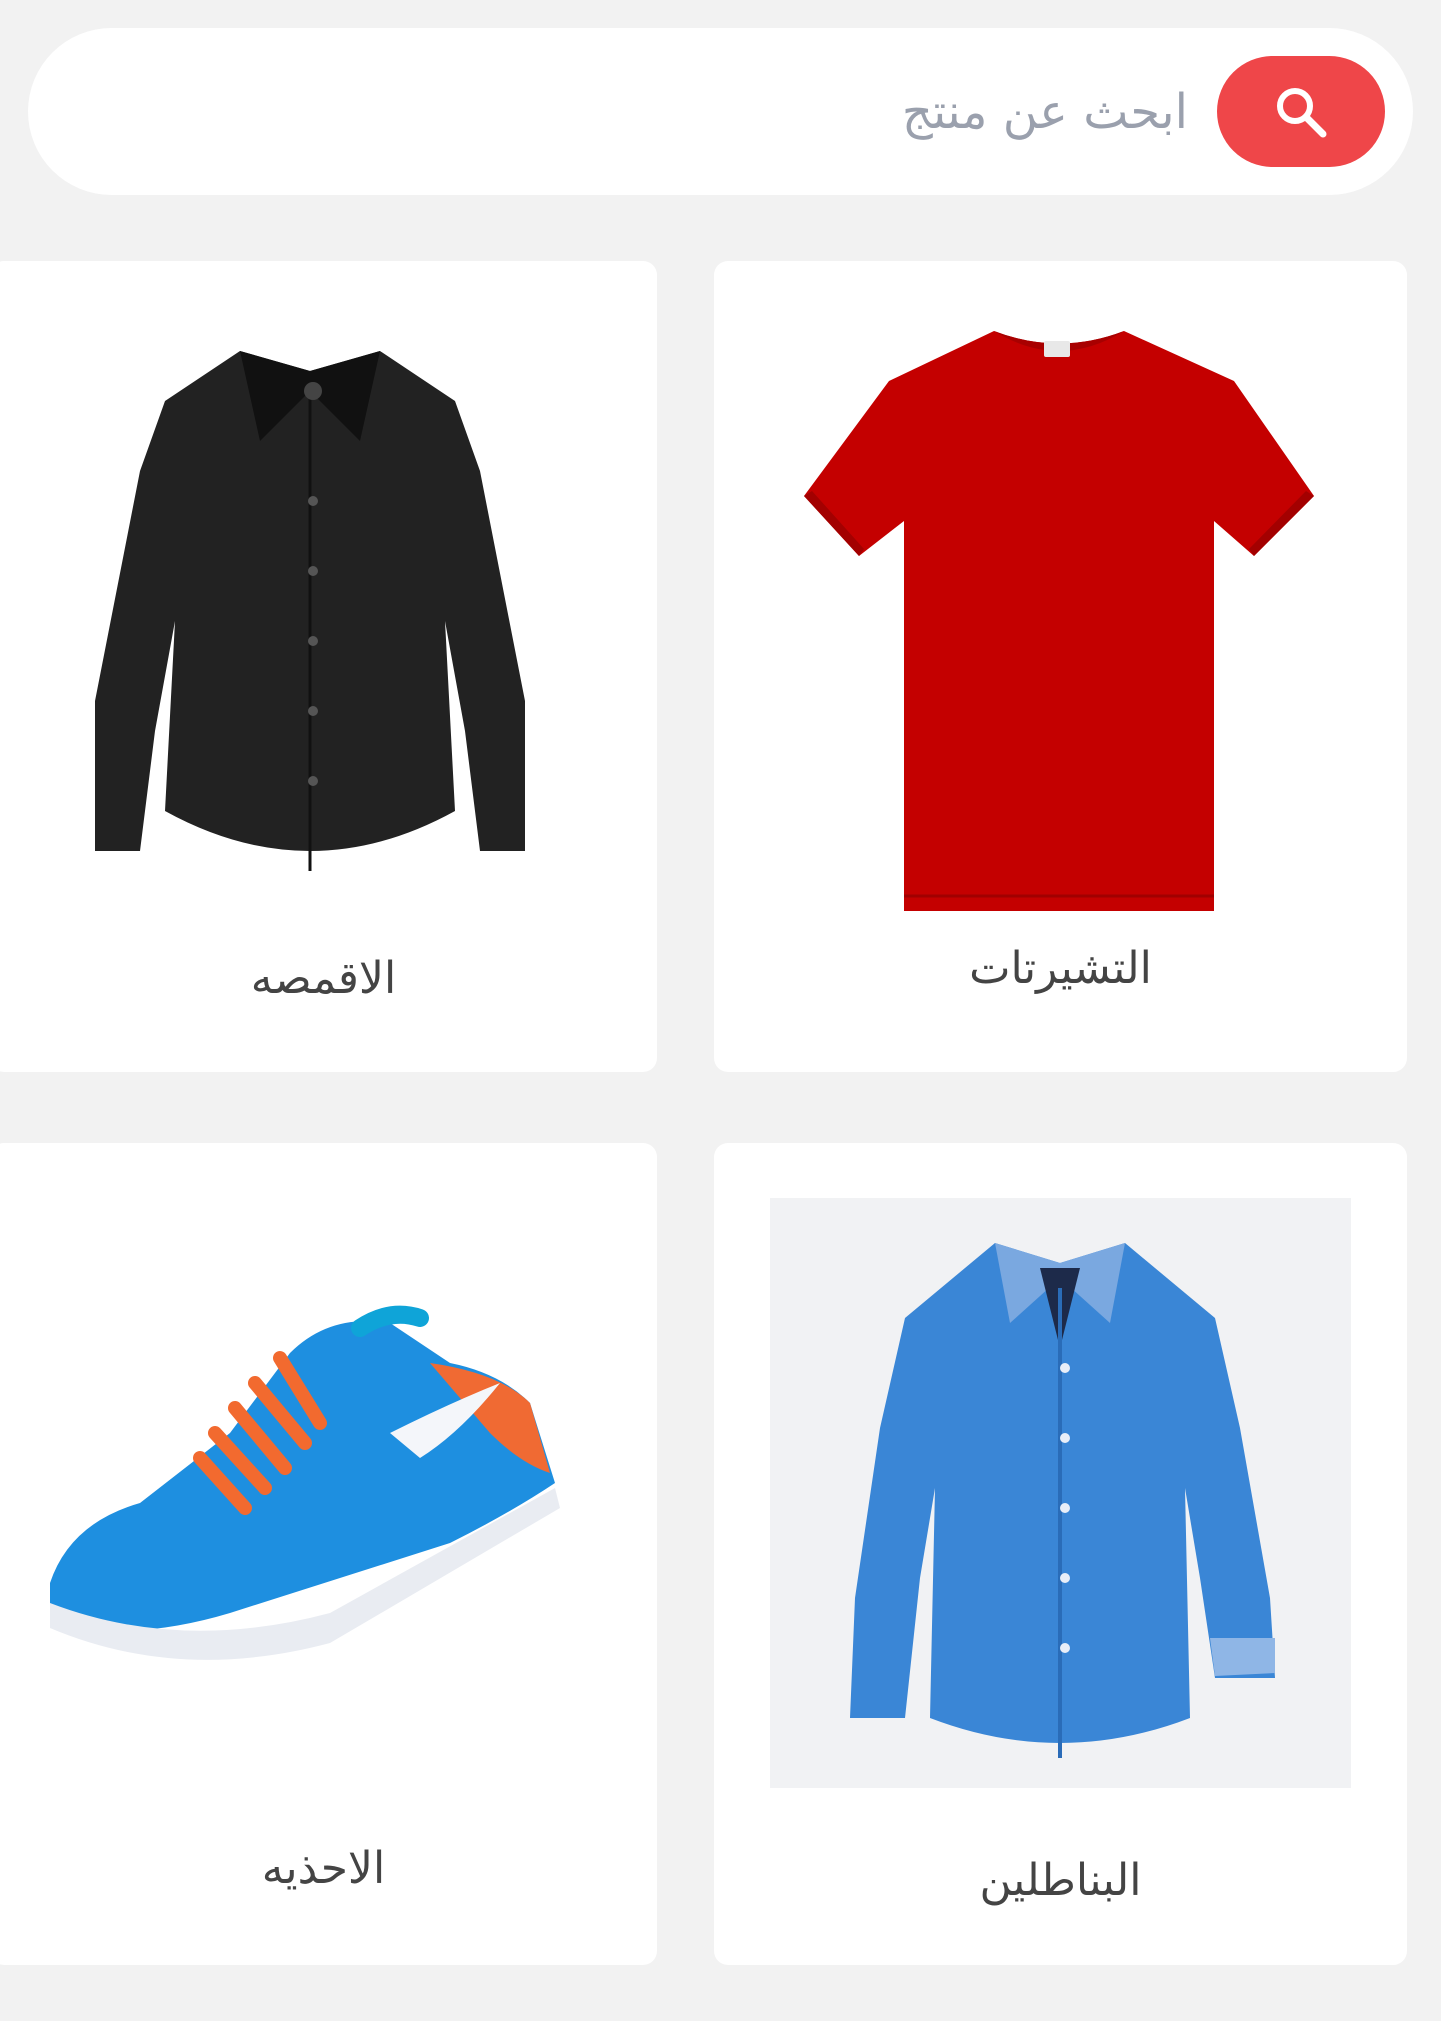 The height and width of the screenshot is (2021, 1441). Describe the element at coordinates (1062, 1500) in the screenshot. I see `blue-shirt-image` at that location.